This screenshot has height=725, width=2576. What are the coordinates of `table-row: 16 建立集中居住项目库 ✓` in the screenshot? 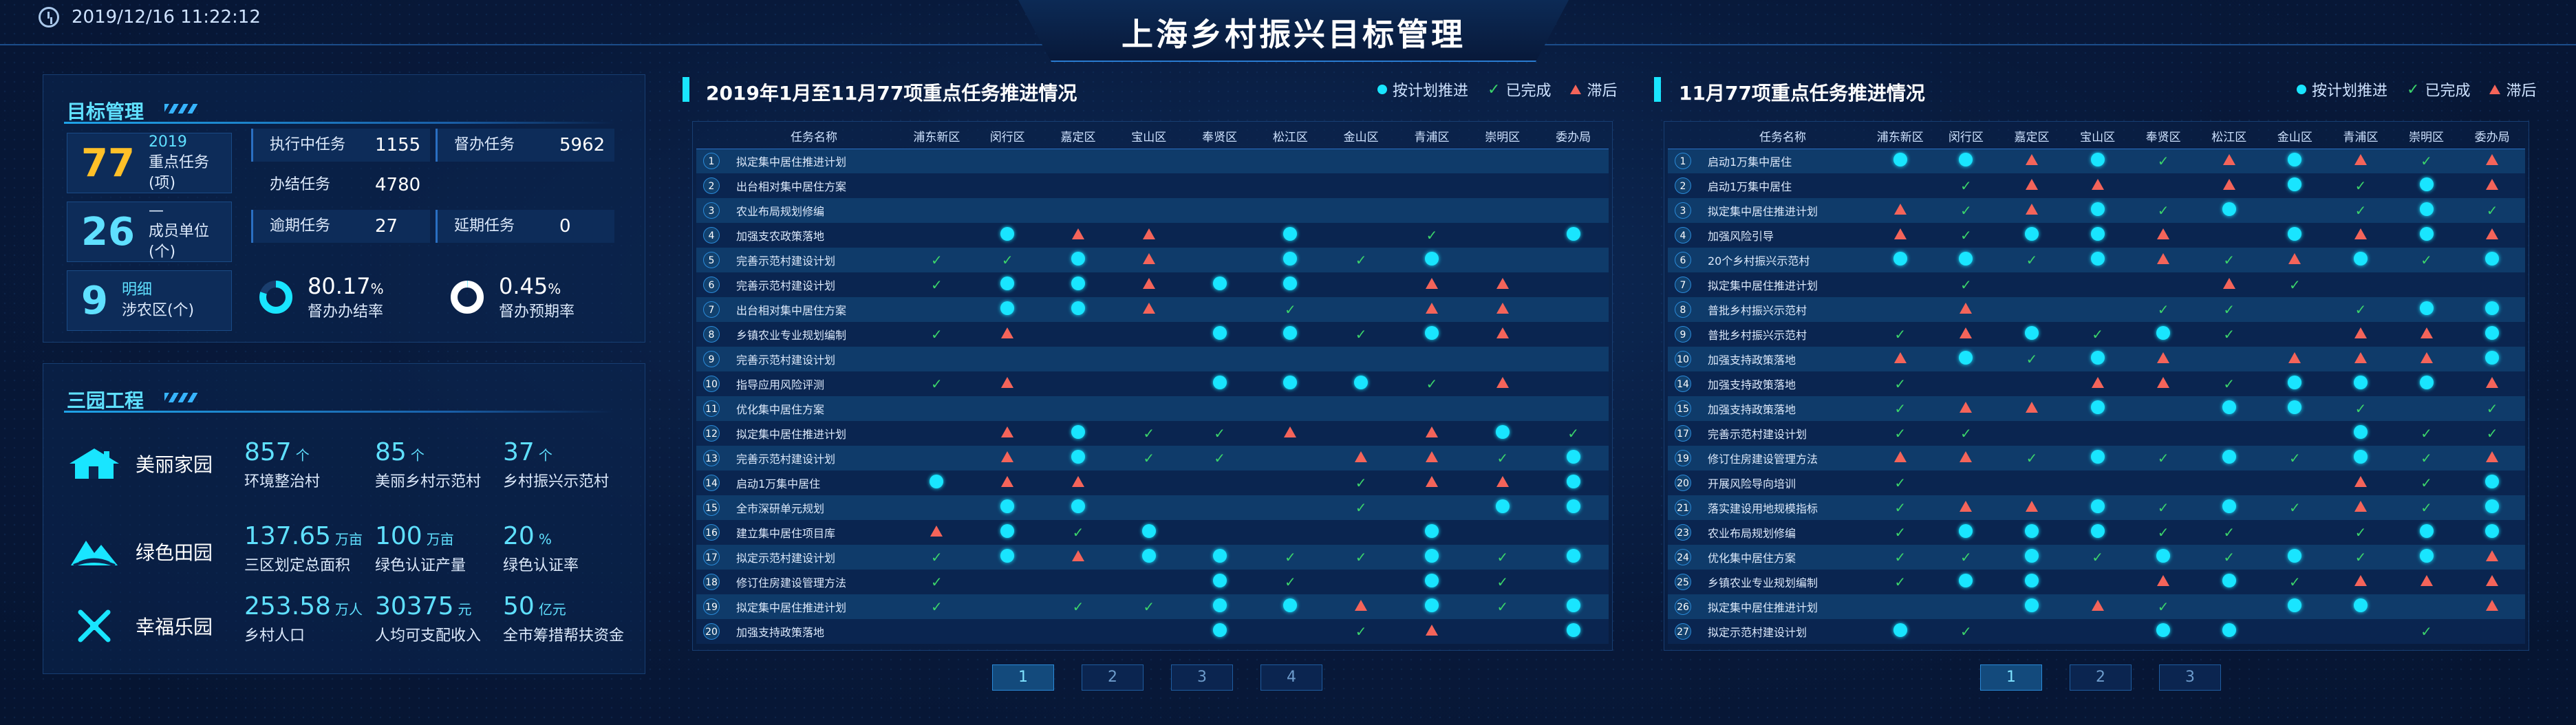 It's located at (1152, 532).